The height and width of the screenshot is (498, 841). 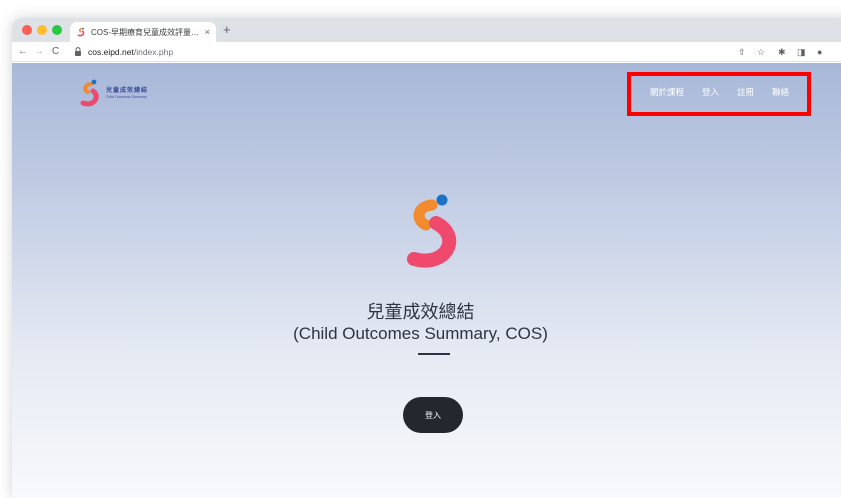 I want to click on hero-cos-logo-icon, so click(x=431, y=231).